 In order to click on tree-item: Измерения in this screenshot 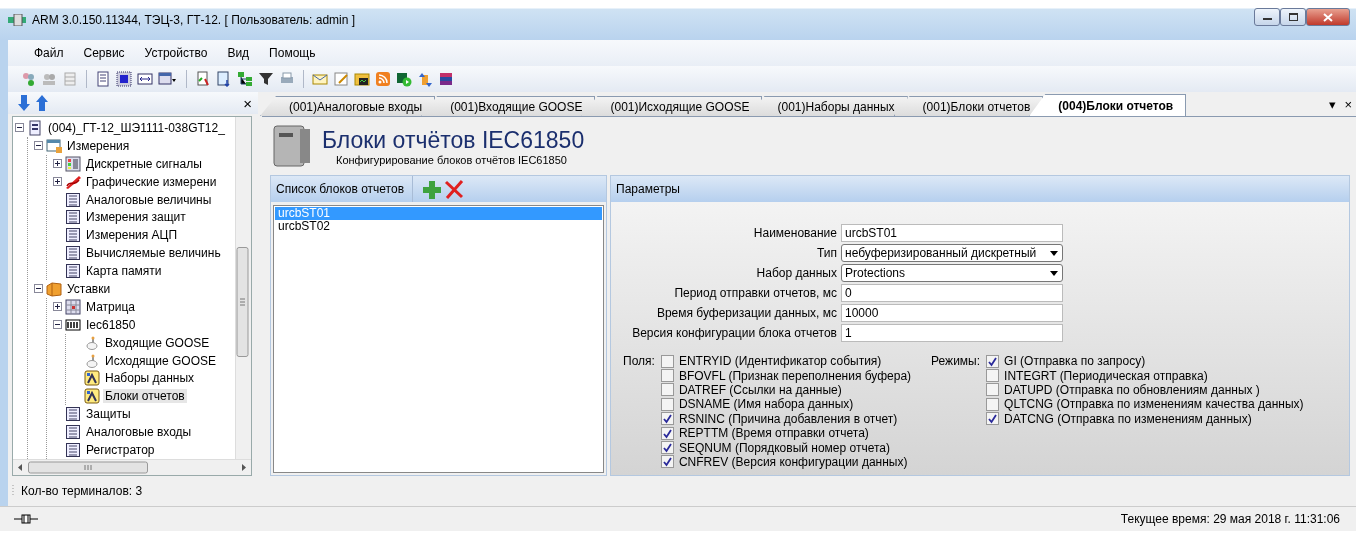, I will do `click(98, 145)`.